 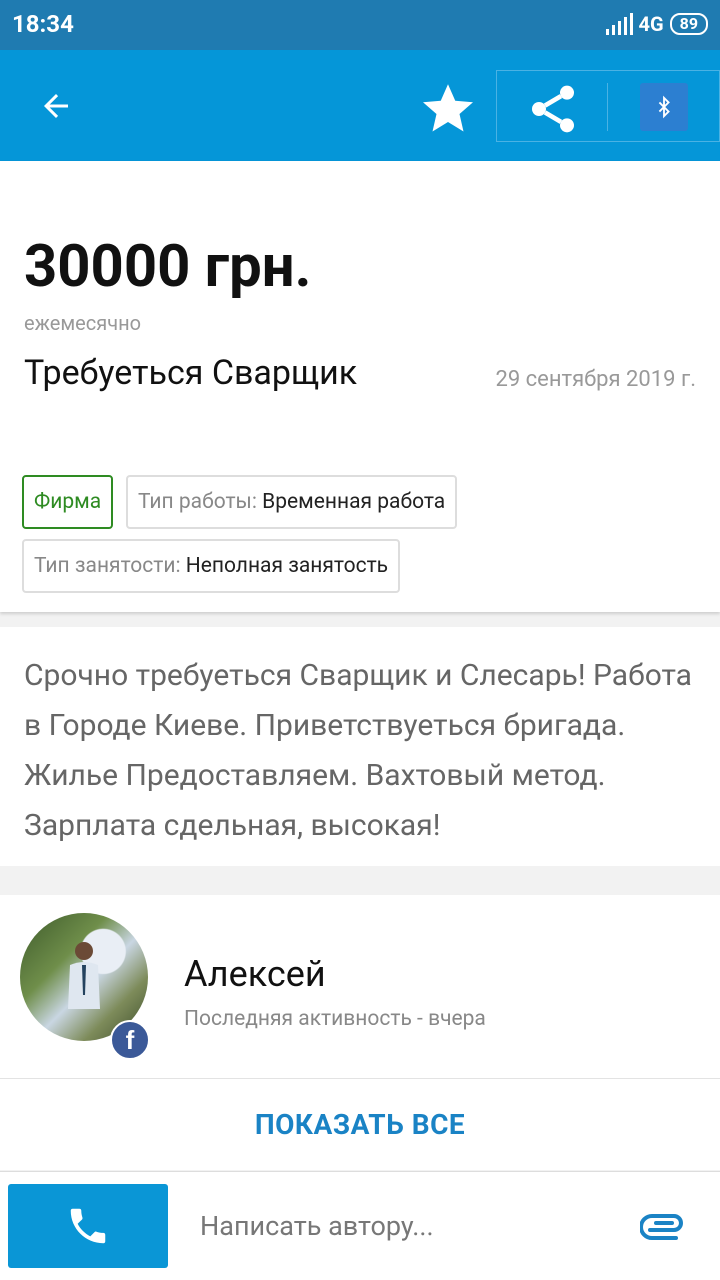 I want to click on status-time: 18:34, so click(x=43, y=24).